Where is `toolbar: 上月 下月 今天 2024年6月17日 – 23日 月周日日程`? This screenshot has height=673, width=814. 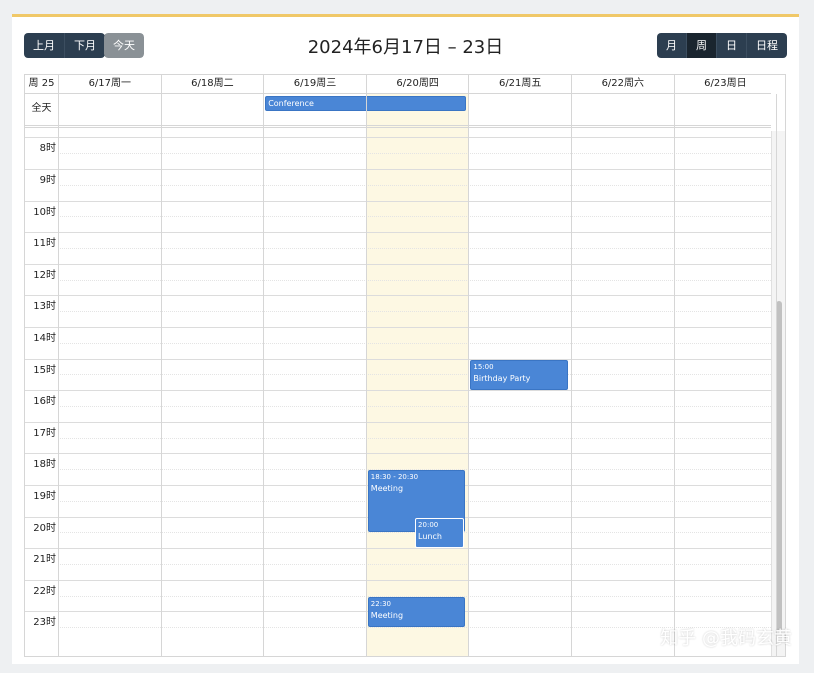
toolbar: 上月 下月 今天 2024年6月17日 – 23日 月周日日程 is located at coordinates (405, 47).